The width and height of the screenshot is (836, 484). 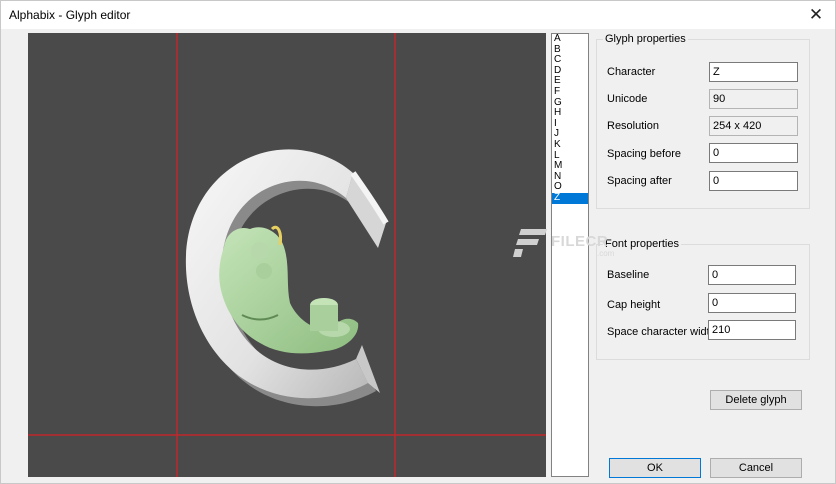 What do you see at coordinates (634, 305) in the screenshot?
I see `cap-height-label: Cap height` at bounding box center [634, 305].